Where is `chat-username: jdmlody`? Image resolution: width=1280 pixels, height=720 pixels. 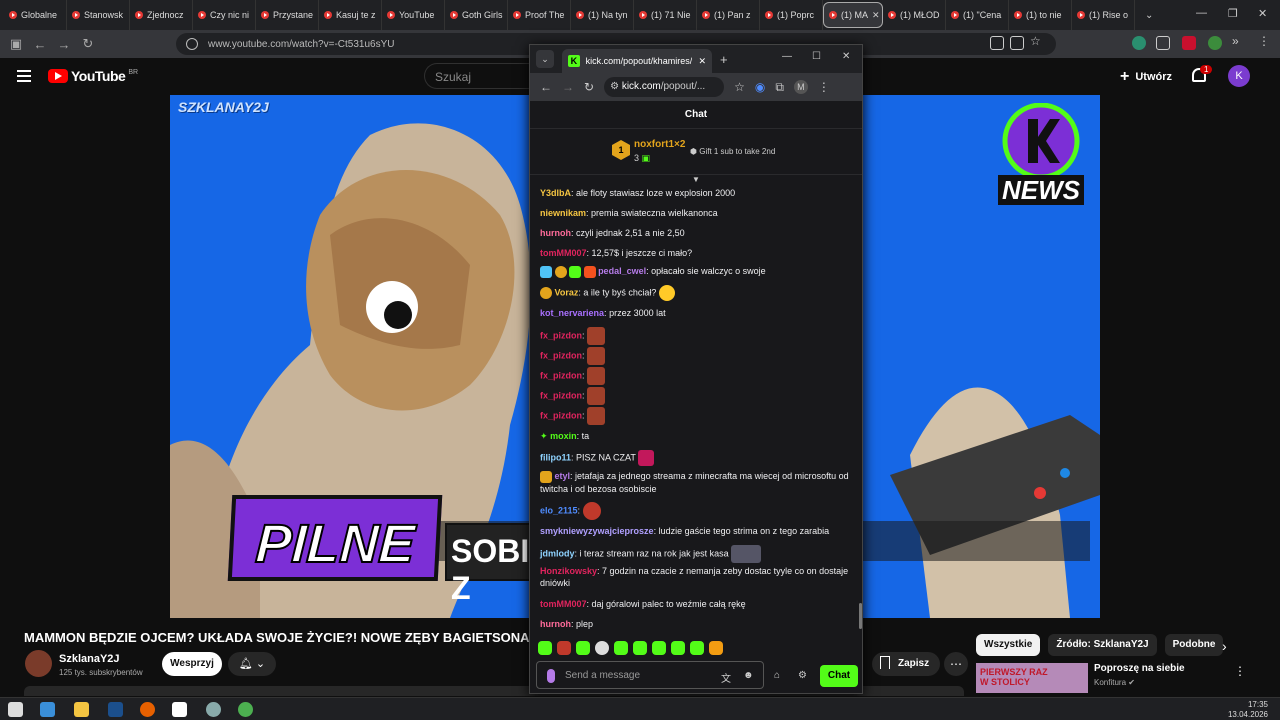
chat-username: jdmlody is located at coordinates (557, 553).